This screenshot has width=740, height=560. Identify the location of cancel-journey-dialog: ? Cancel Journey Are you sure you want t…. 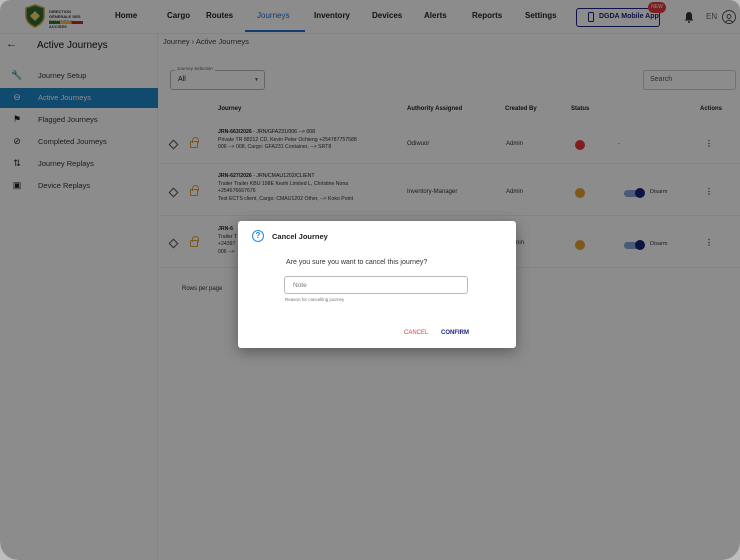
(377, 284).